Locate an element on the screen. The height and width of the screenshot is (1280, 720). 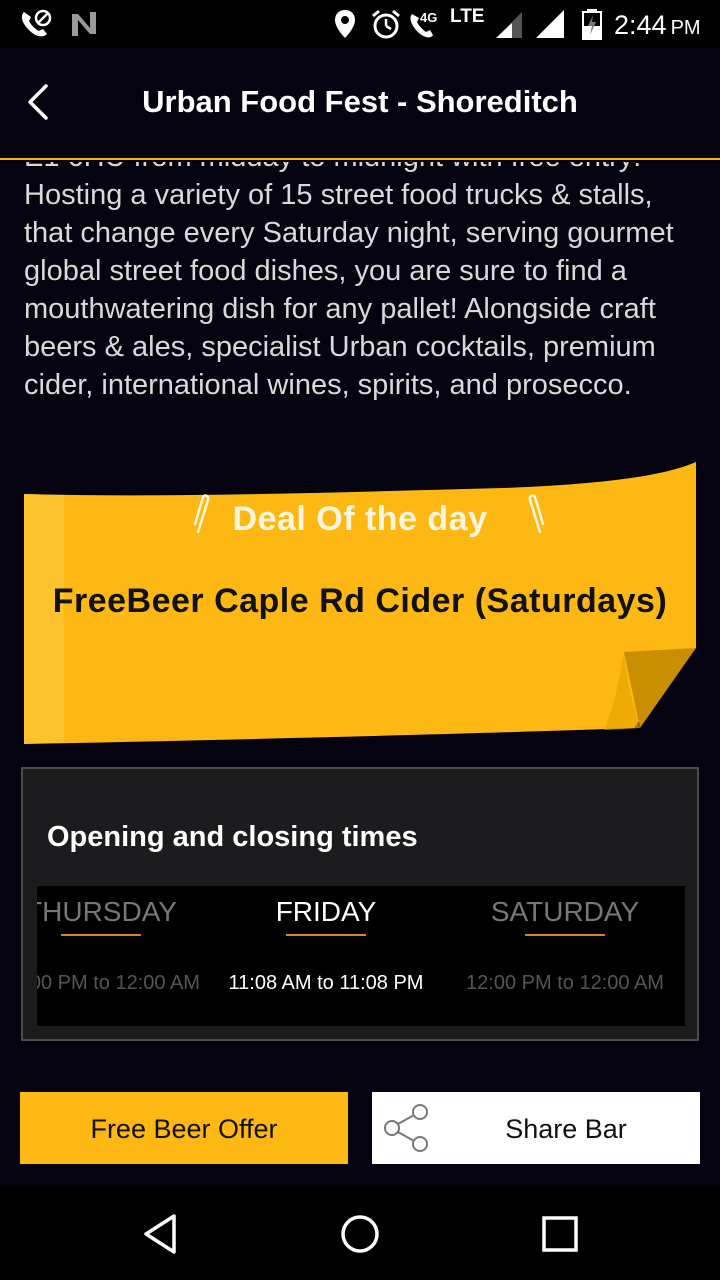
day-friday: FRIDAY 11:08 AM to 11:08 PM is located at coordinates (326, 956).